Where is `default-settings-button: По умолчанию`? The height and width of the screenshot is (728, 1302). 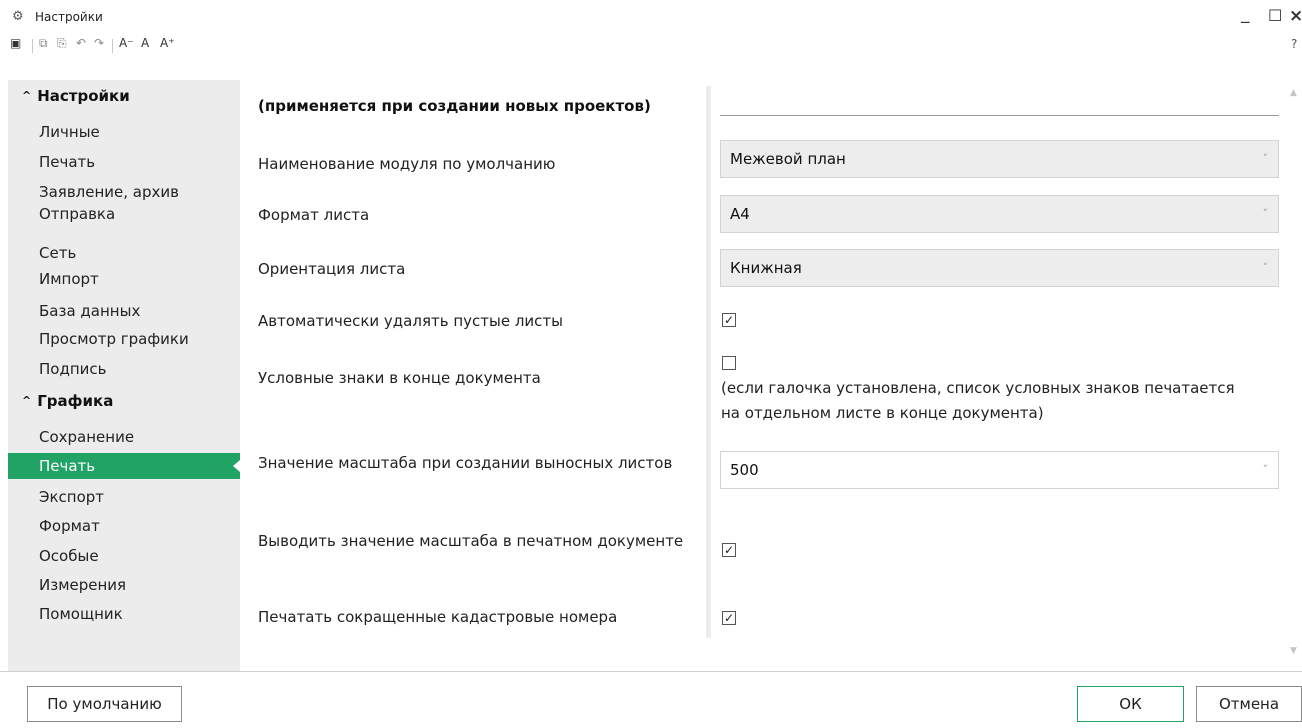 default-settings-button: По умолчанию is located at coordinates (104, 704).